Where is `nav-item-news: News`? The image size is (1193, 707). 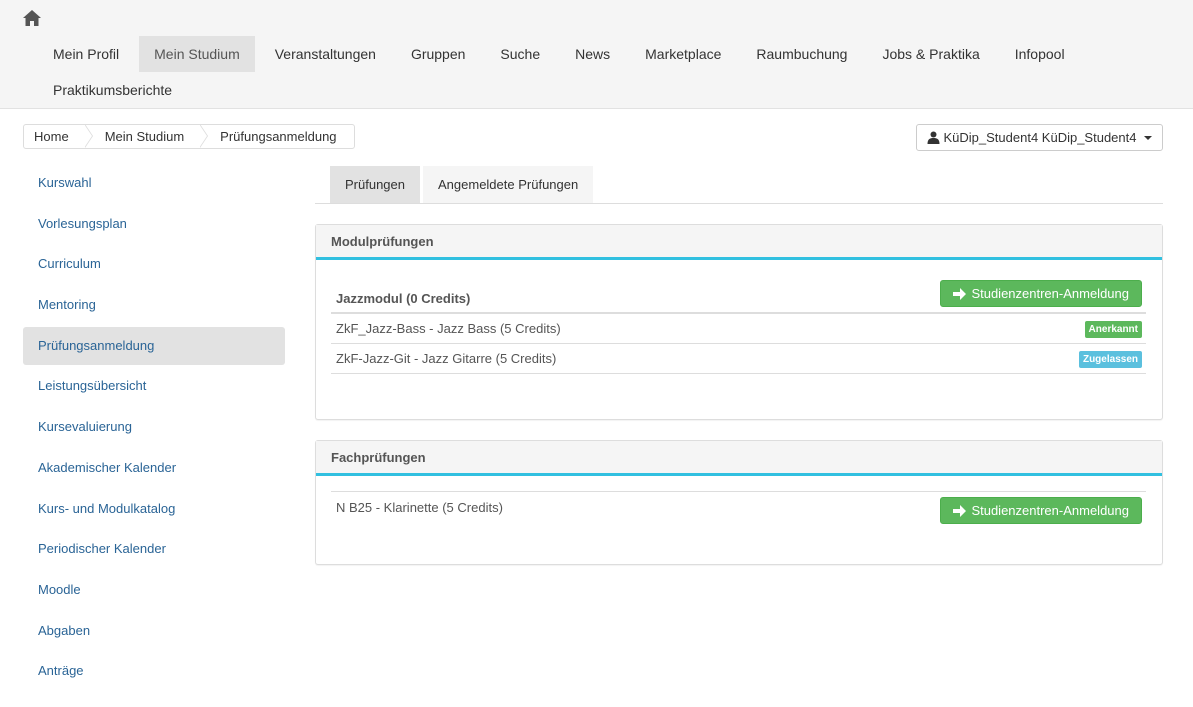
nav-item-news: News is located at coordinates (592, 54).